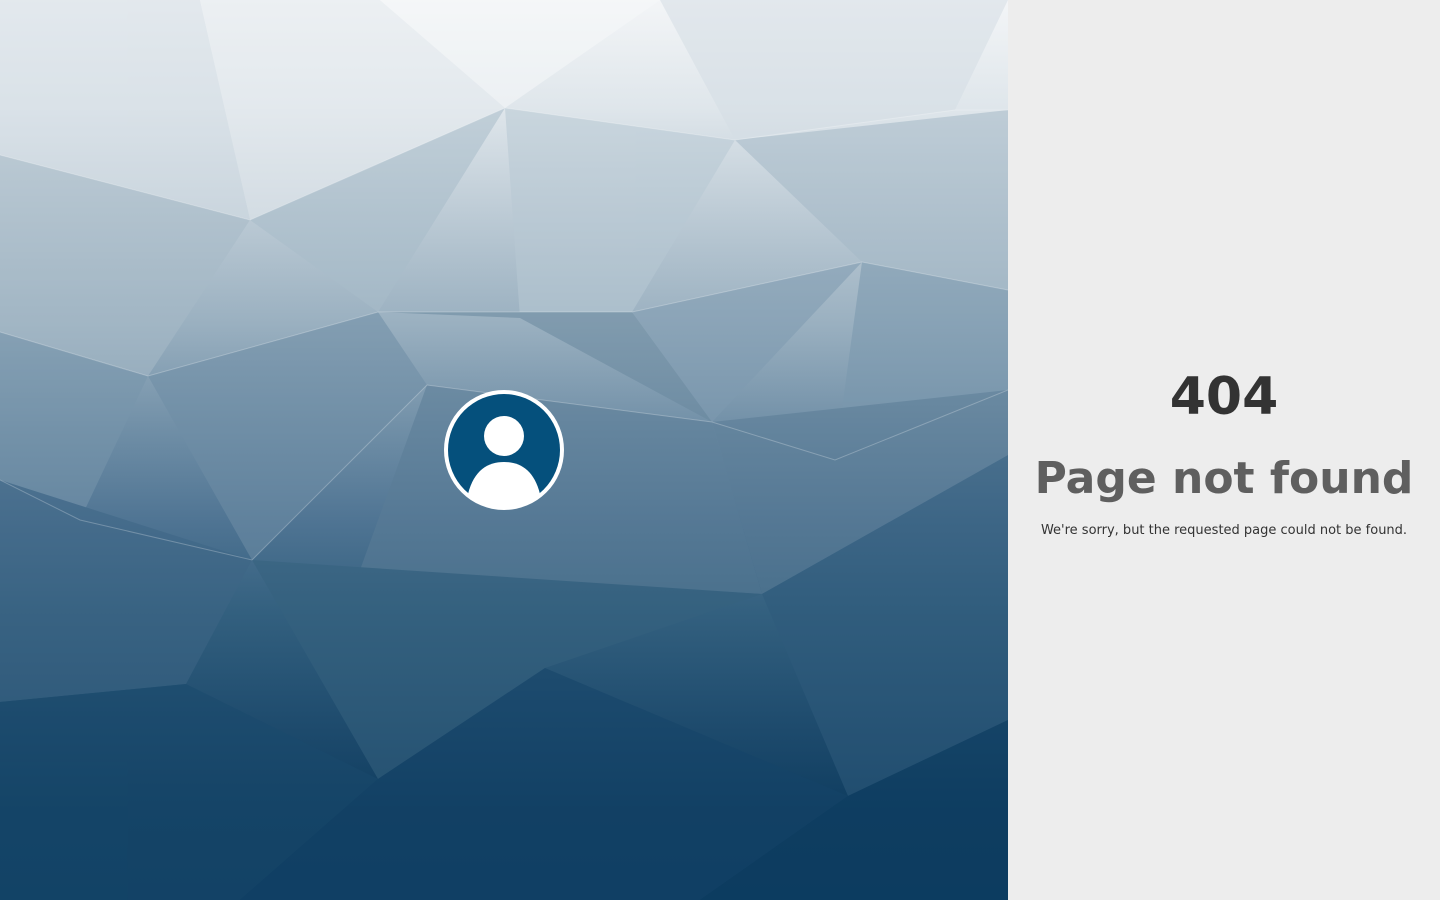 Image resolution: width=1440 pixels, height=900 pixels. I want to click on avatar, so click(504, 450).